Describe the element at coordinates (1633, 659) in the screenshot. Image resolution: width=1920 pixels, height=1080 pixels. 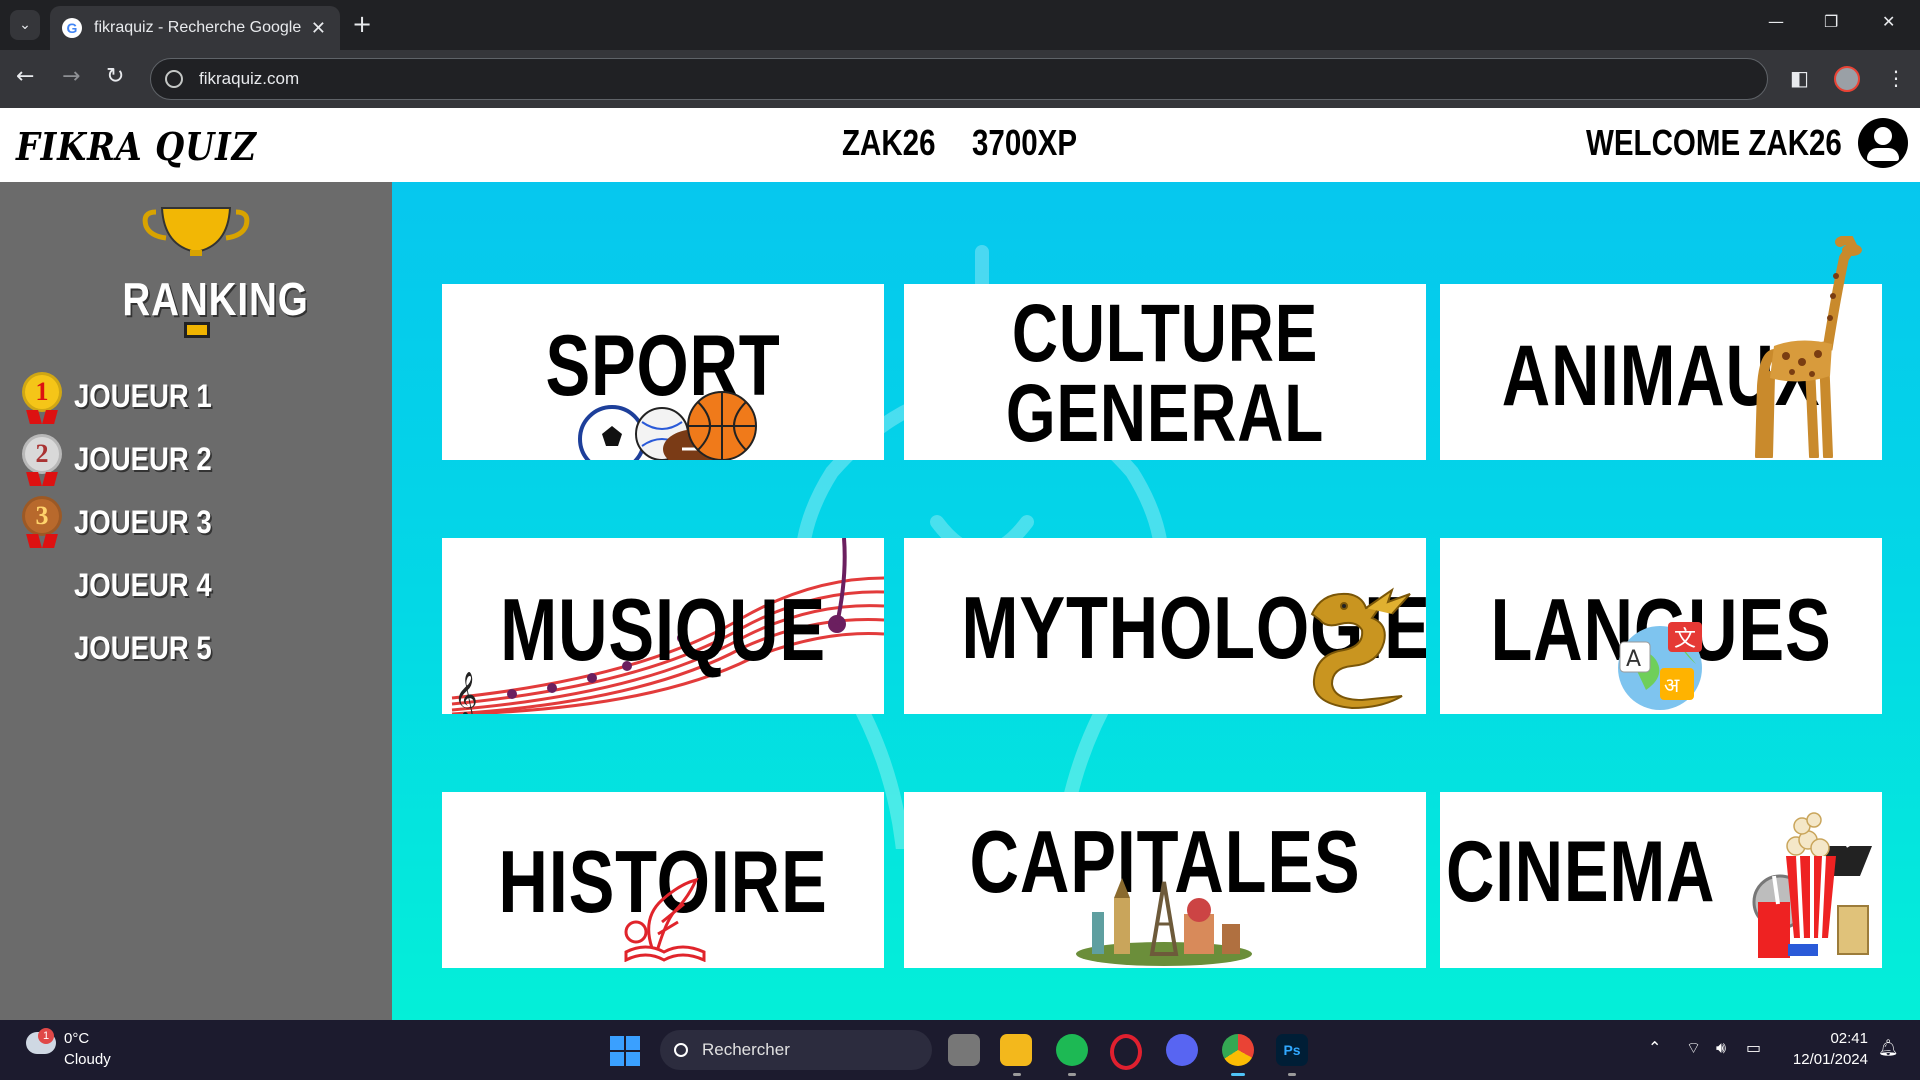
I see `svg-text: A` at that location.